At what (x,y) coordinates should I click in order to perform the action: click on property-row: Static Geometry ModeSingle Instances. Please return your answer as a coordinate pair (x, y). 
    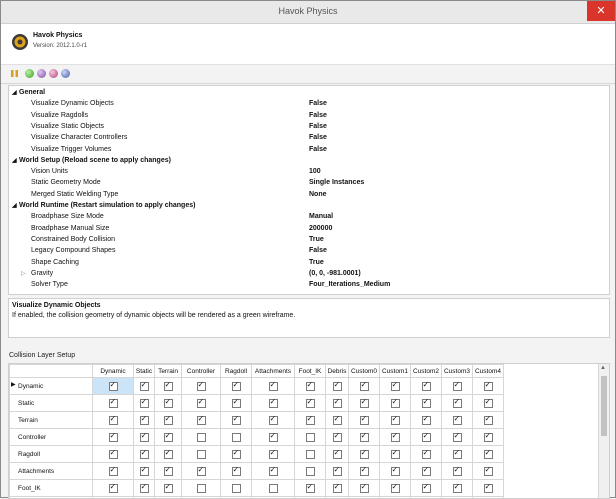
    Looking at the image, I should click on (309, 183).